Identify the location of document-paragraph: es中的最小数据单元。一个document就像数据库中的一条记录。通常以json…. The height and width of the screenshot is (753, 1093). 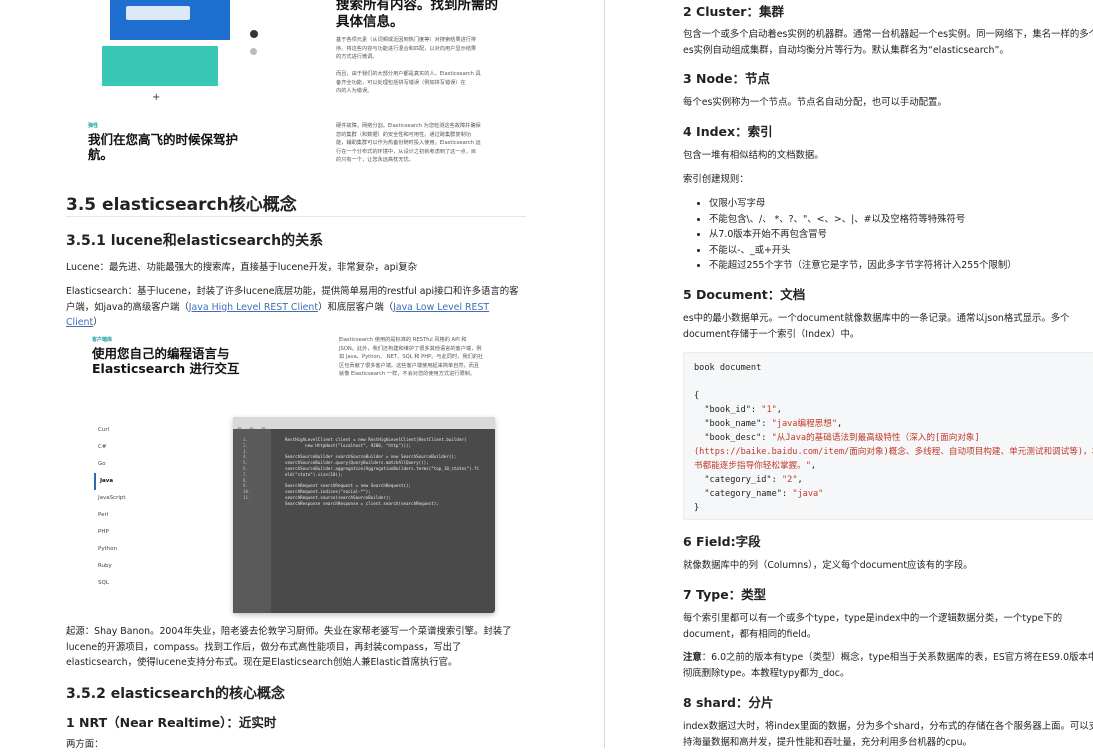
(876, 326).